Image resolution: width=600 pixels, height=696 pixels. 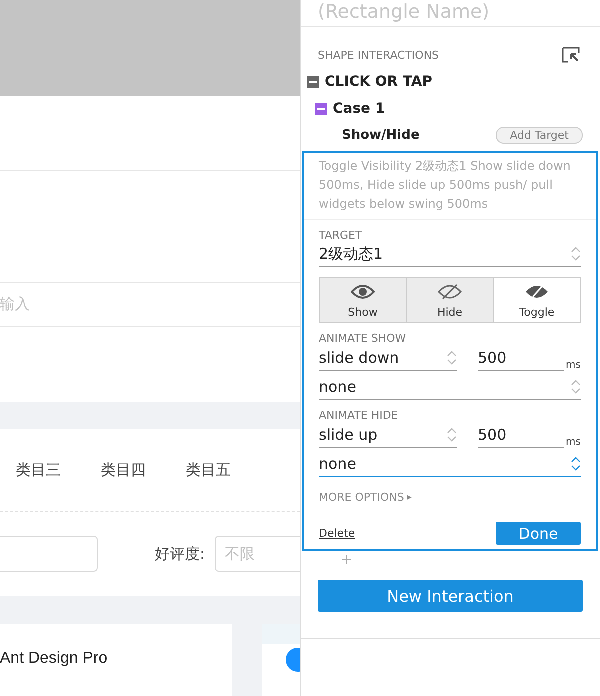 I want to click on animation-label: ANIMATE SHOW, so click(x=363, y=338).